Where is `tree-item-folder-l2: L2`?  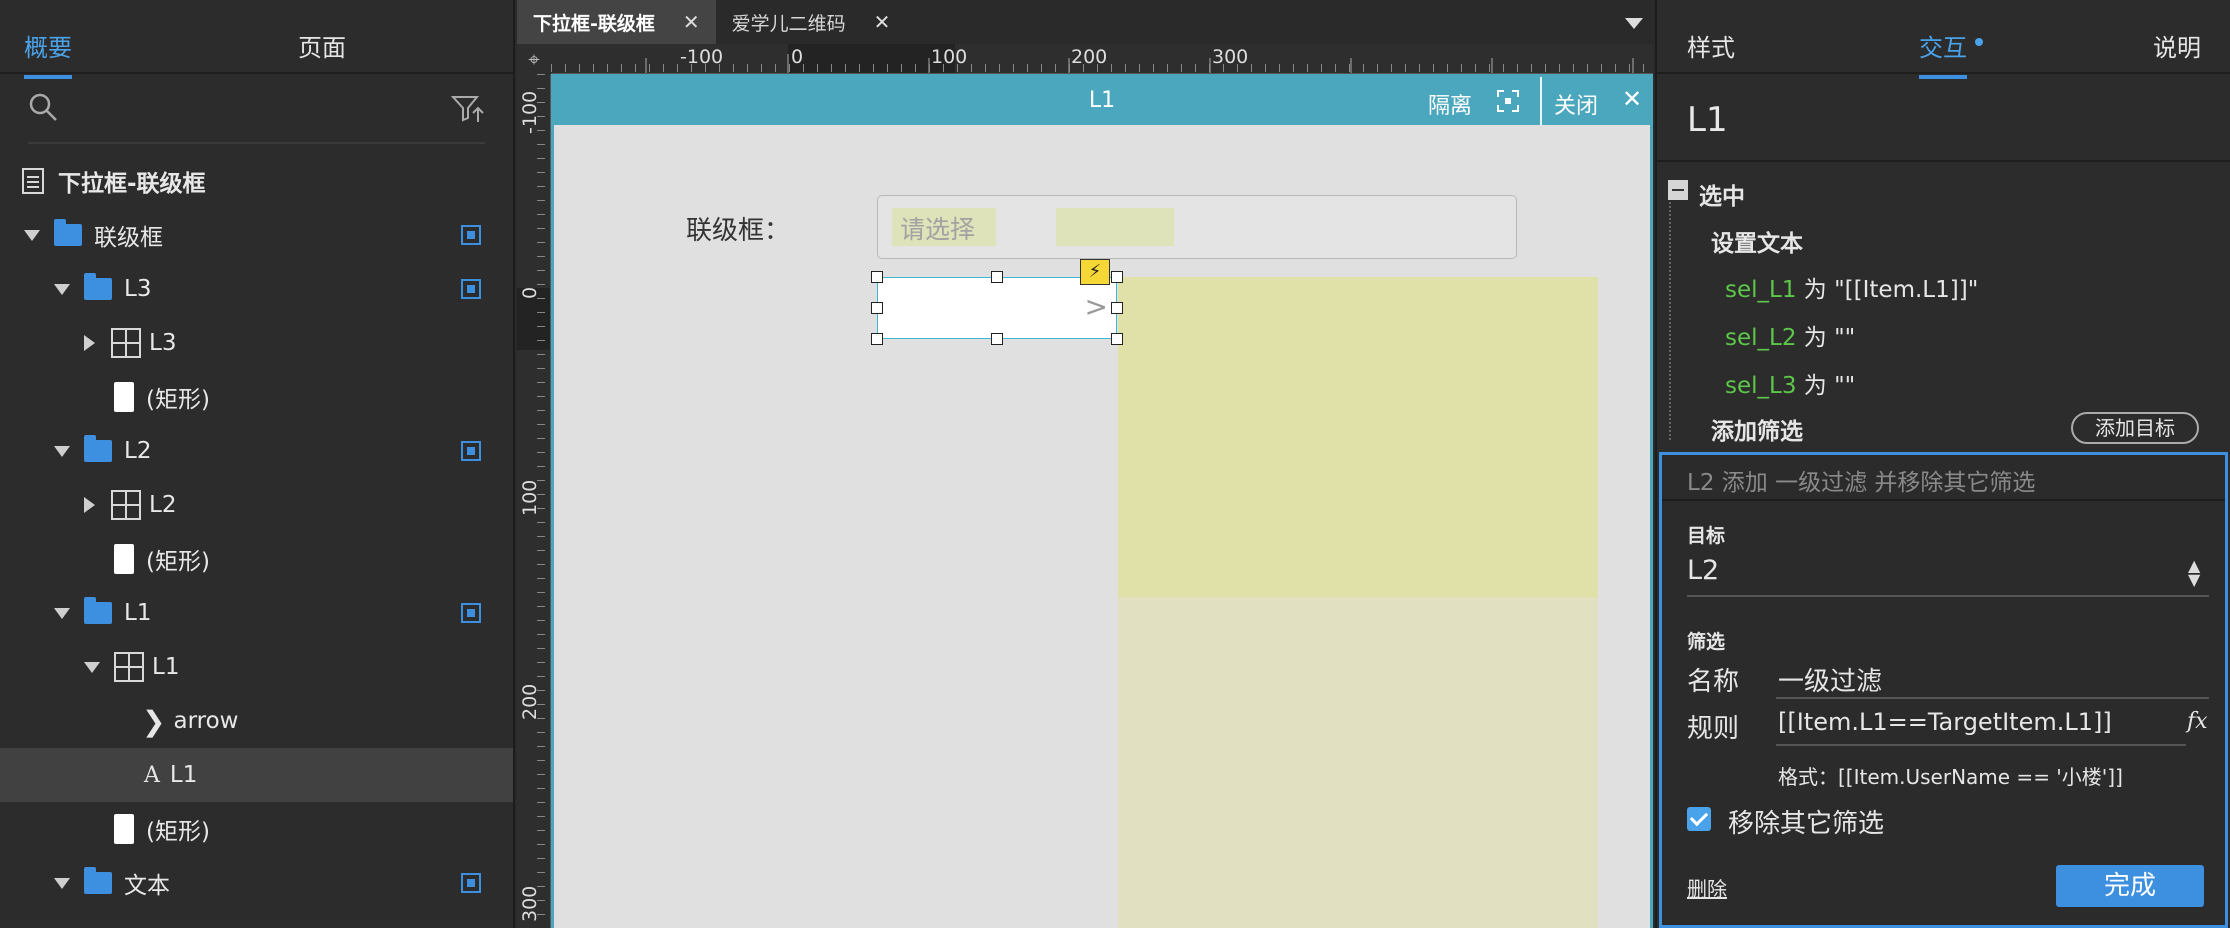
tree-item-folder-l2: L2 is located at coordinates (256, 451).